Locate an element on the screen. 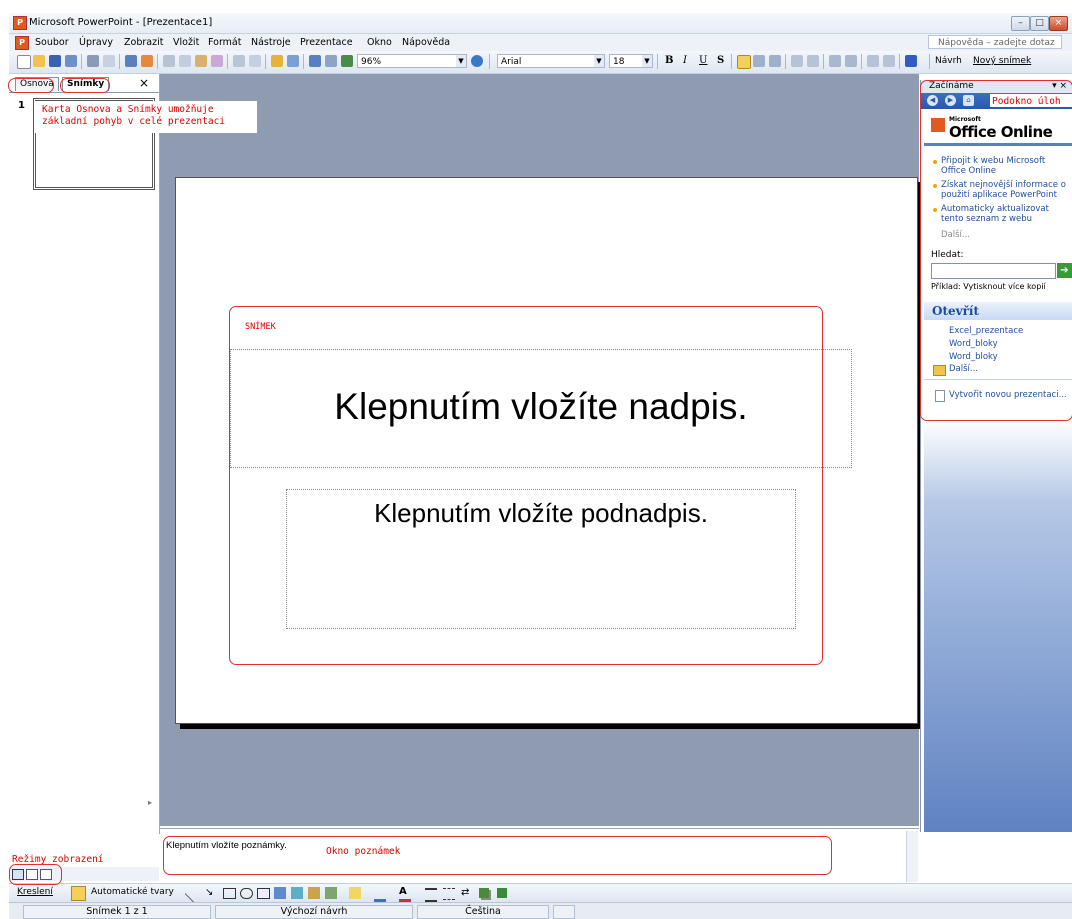 The width and height of the screenshot is (1072, 919). slide-number: 1 is located at coordinates (21, 105).